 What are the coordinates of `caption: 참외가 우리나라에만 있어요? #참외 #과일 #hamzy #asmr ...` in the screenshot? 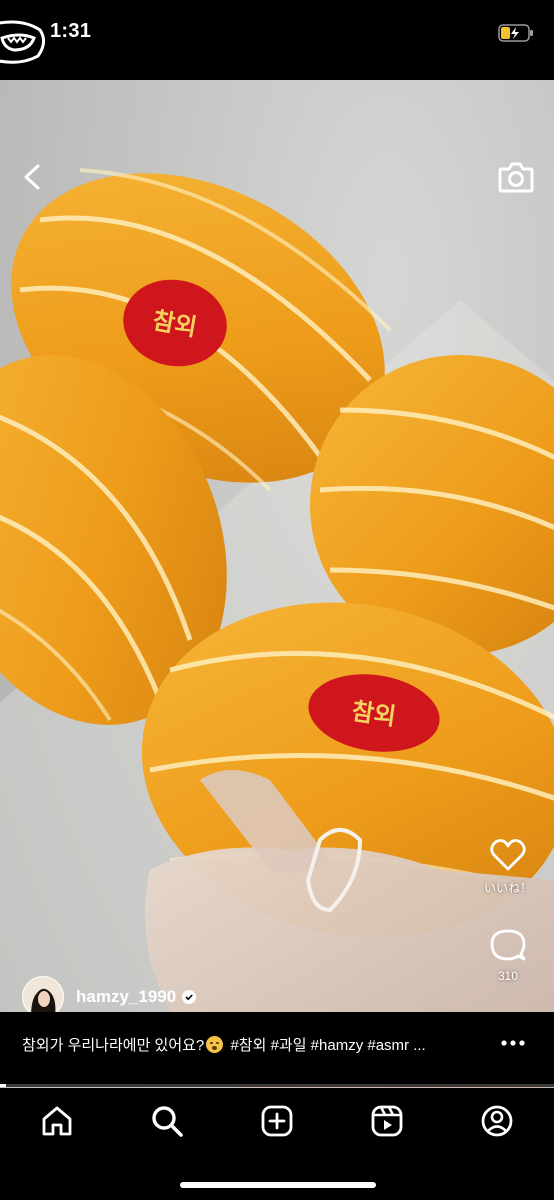 It's located at (242, 1044).